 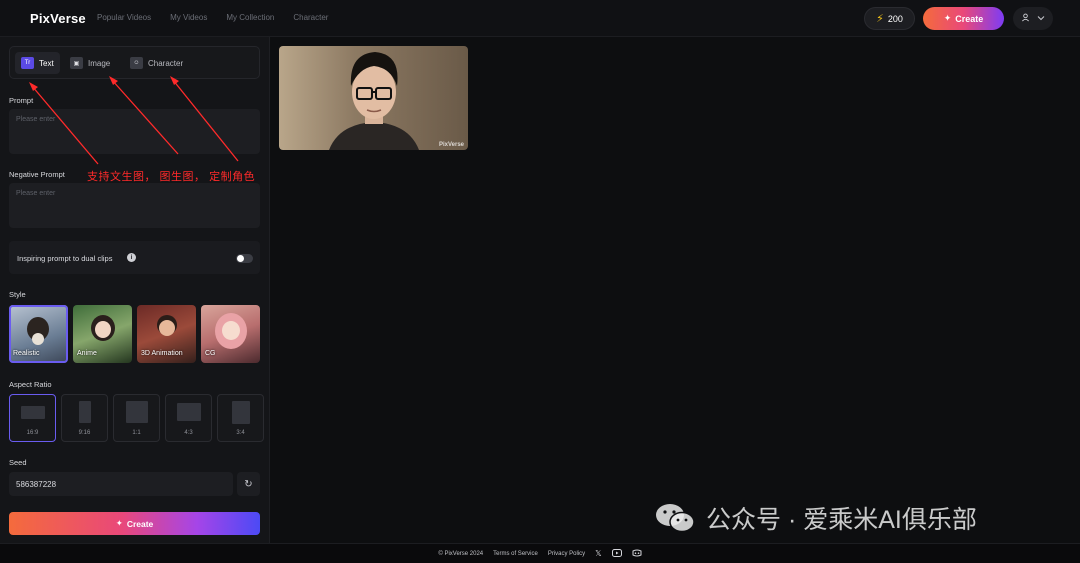 I want to click on toggle-knob, so click(x=240, y=258).